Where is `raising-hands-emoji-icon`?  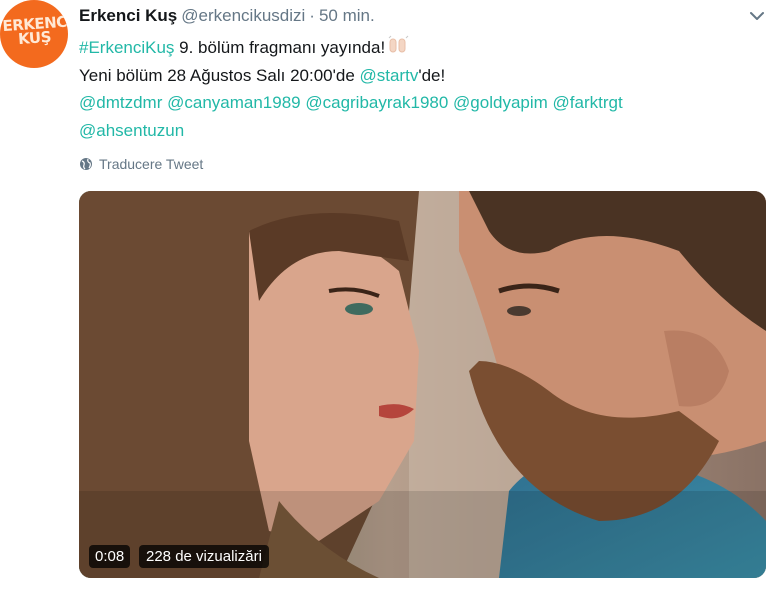 raising-hands-emoji-icon is located at coordinates (398, 44).